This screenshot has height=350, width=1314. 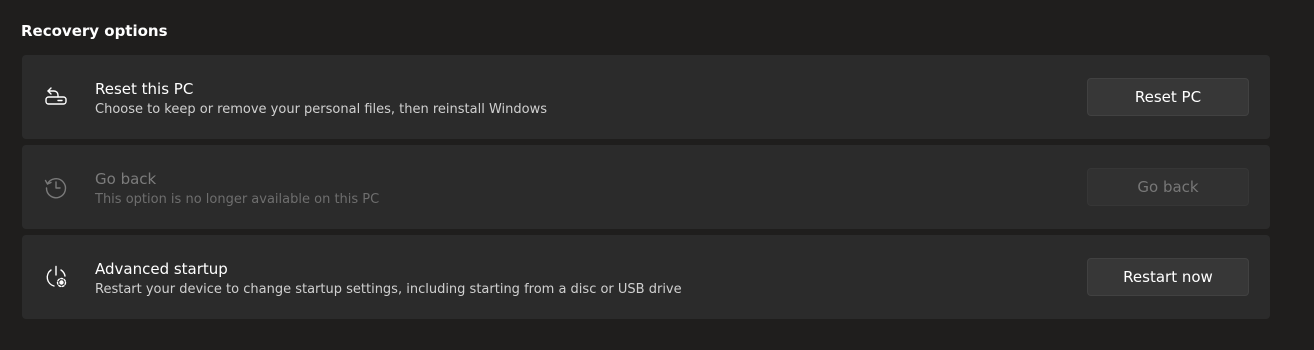 What do you see at coordinates (1168, 277) in the screenshot?
I see `restart-now-button: Restart now` at bounding box center [1168, 277].